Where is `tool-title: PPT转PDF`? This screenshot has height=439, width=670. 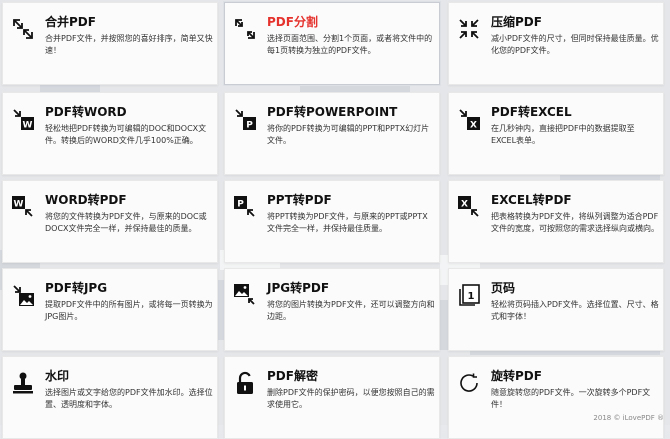 tool-title: PPT转PDF is located at coordinates (299, 200).